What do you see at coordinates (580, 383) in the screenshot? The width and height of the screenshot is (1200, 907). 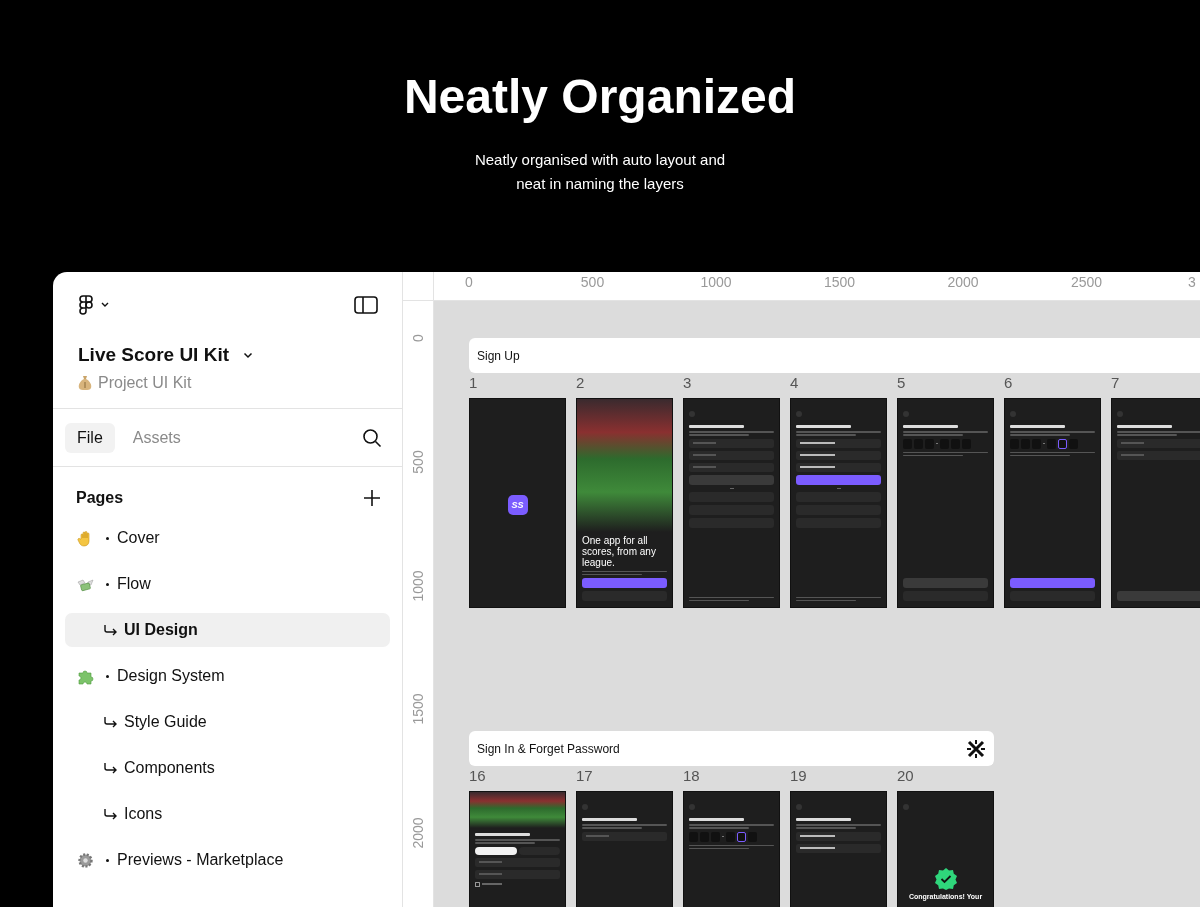 I see `frame-number: 2` at bounding box center [580, 383].